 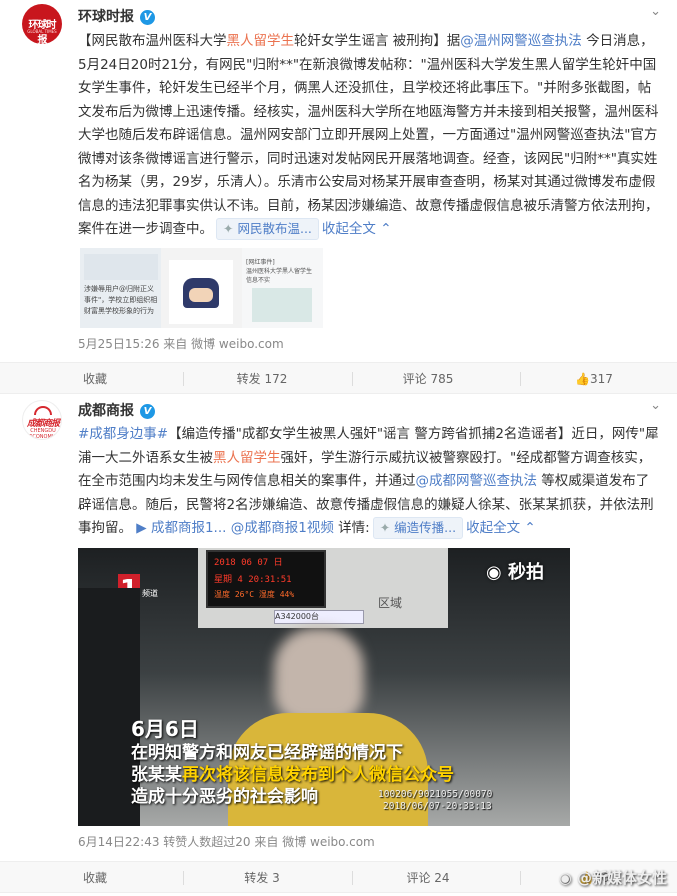 What do you see at coordinates (253, 580) in the screenshot?
I see `clock-time: 星期 4 20:31:51` at bounding box center [253, 580].